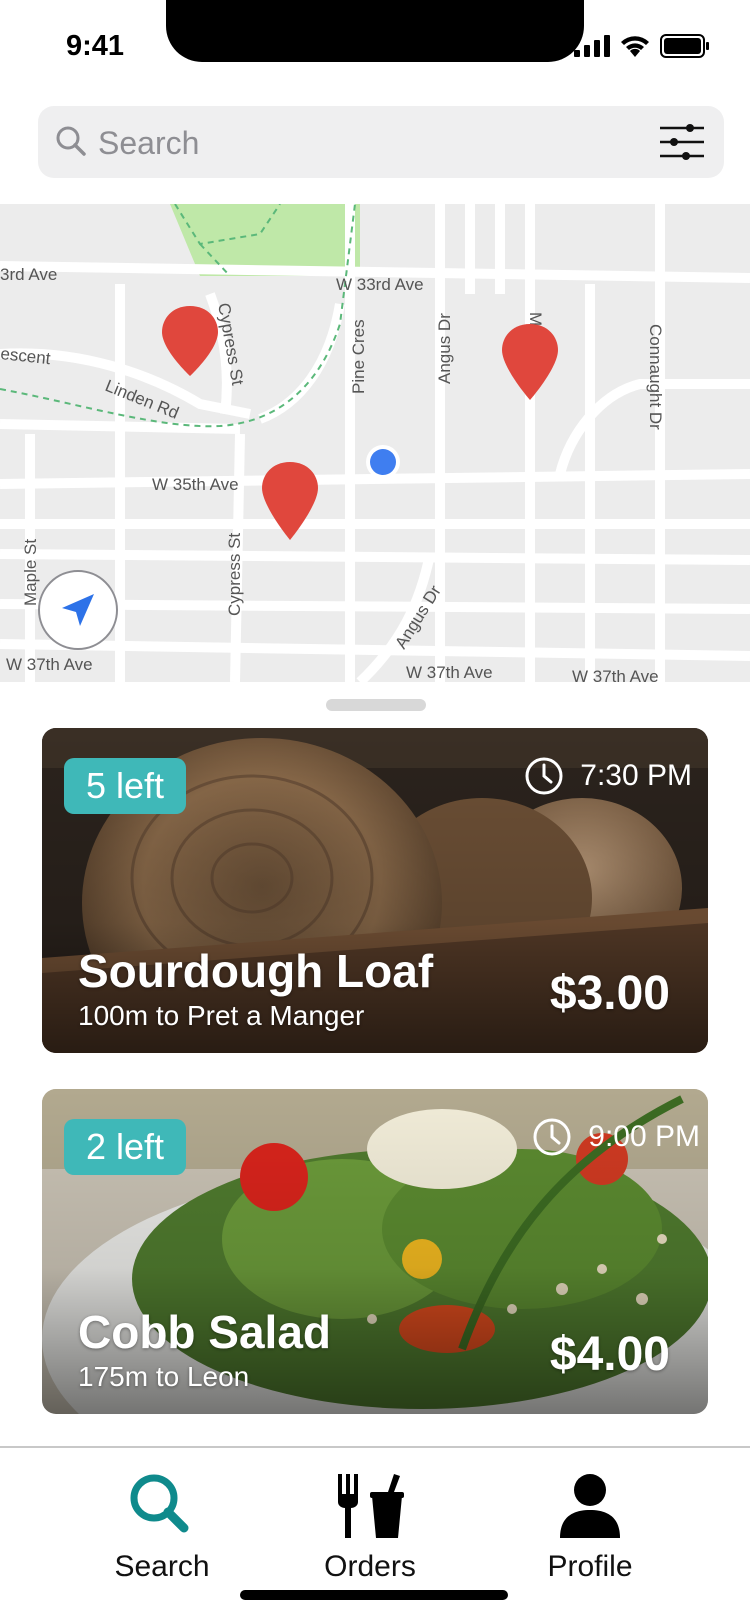 This screenshot has width=750, height=1624. I want to click on quantity-badge: 2 left, so click(125, 1147).